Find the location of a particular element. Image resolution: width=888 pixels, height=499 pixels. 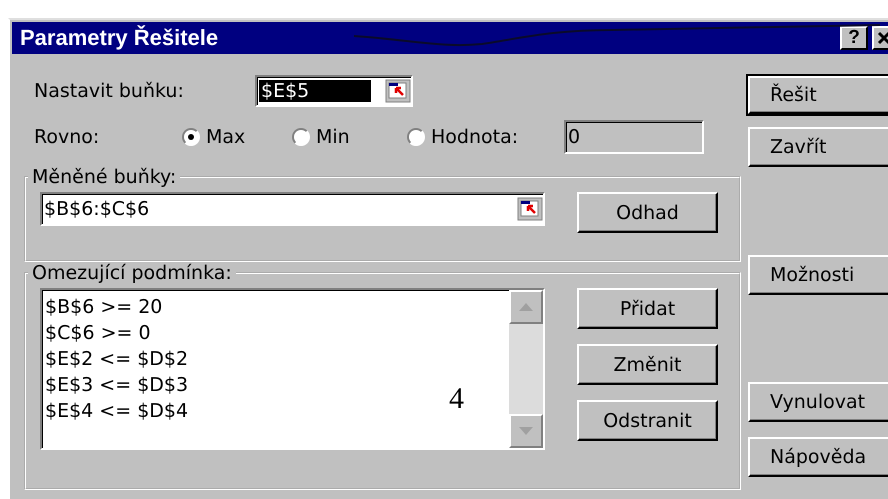

target-cell-label: Nastavit buňku: is located at coordinates (109, 91).